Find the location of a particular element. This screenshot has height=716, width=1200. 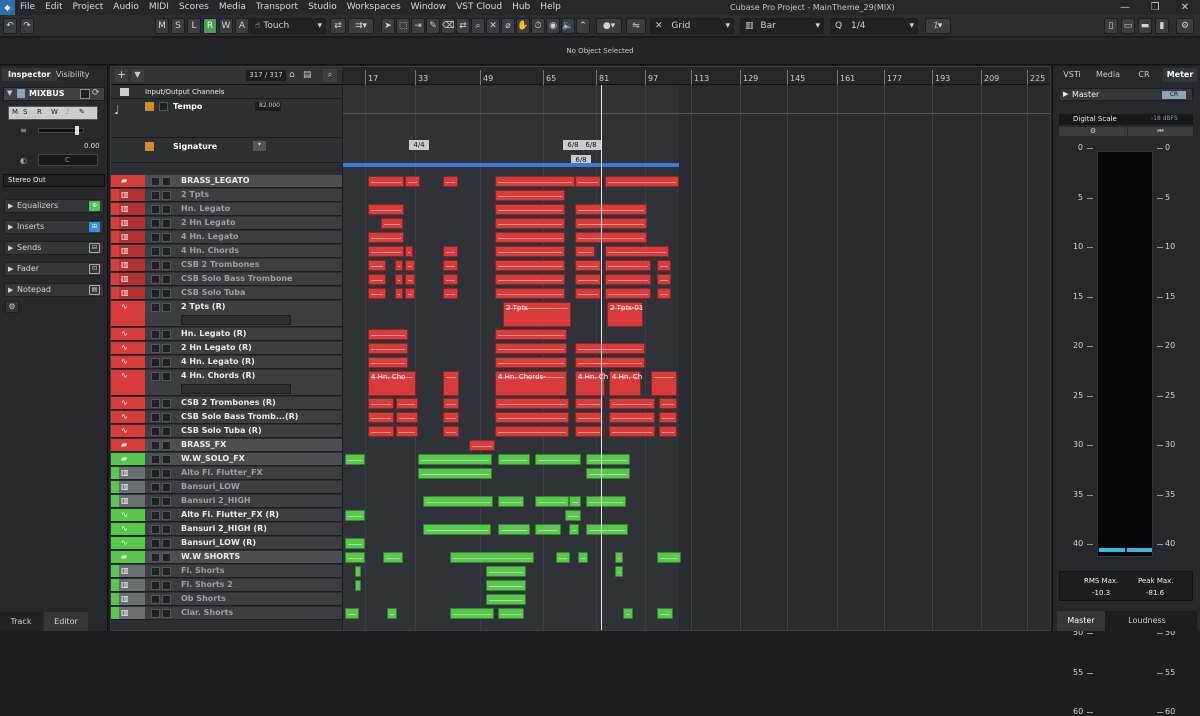

track-row: ∿ Bansuri 2_HIGH (R) is located at coordinates (226, 529).